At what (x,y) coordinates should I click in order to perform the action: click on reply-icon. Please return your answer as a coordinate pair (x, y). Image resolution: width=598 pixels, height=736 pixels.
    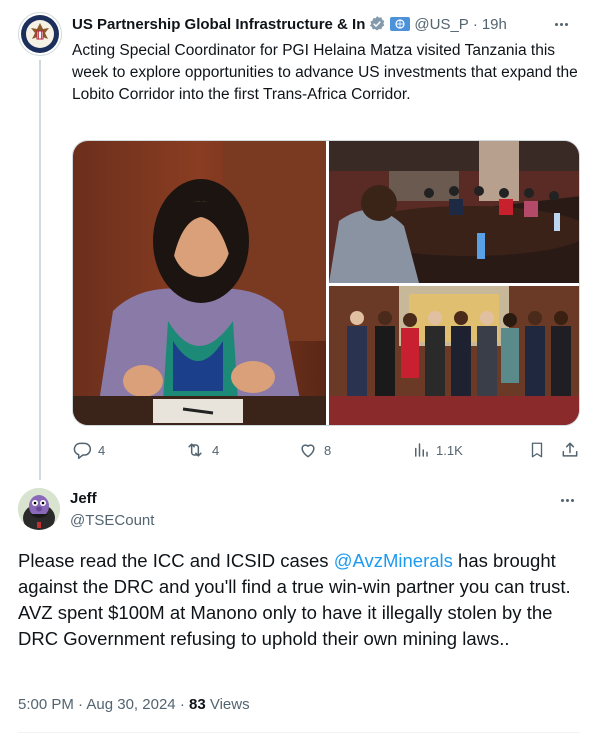
    Looking at the image, I should click on (82, 451).